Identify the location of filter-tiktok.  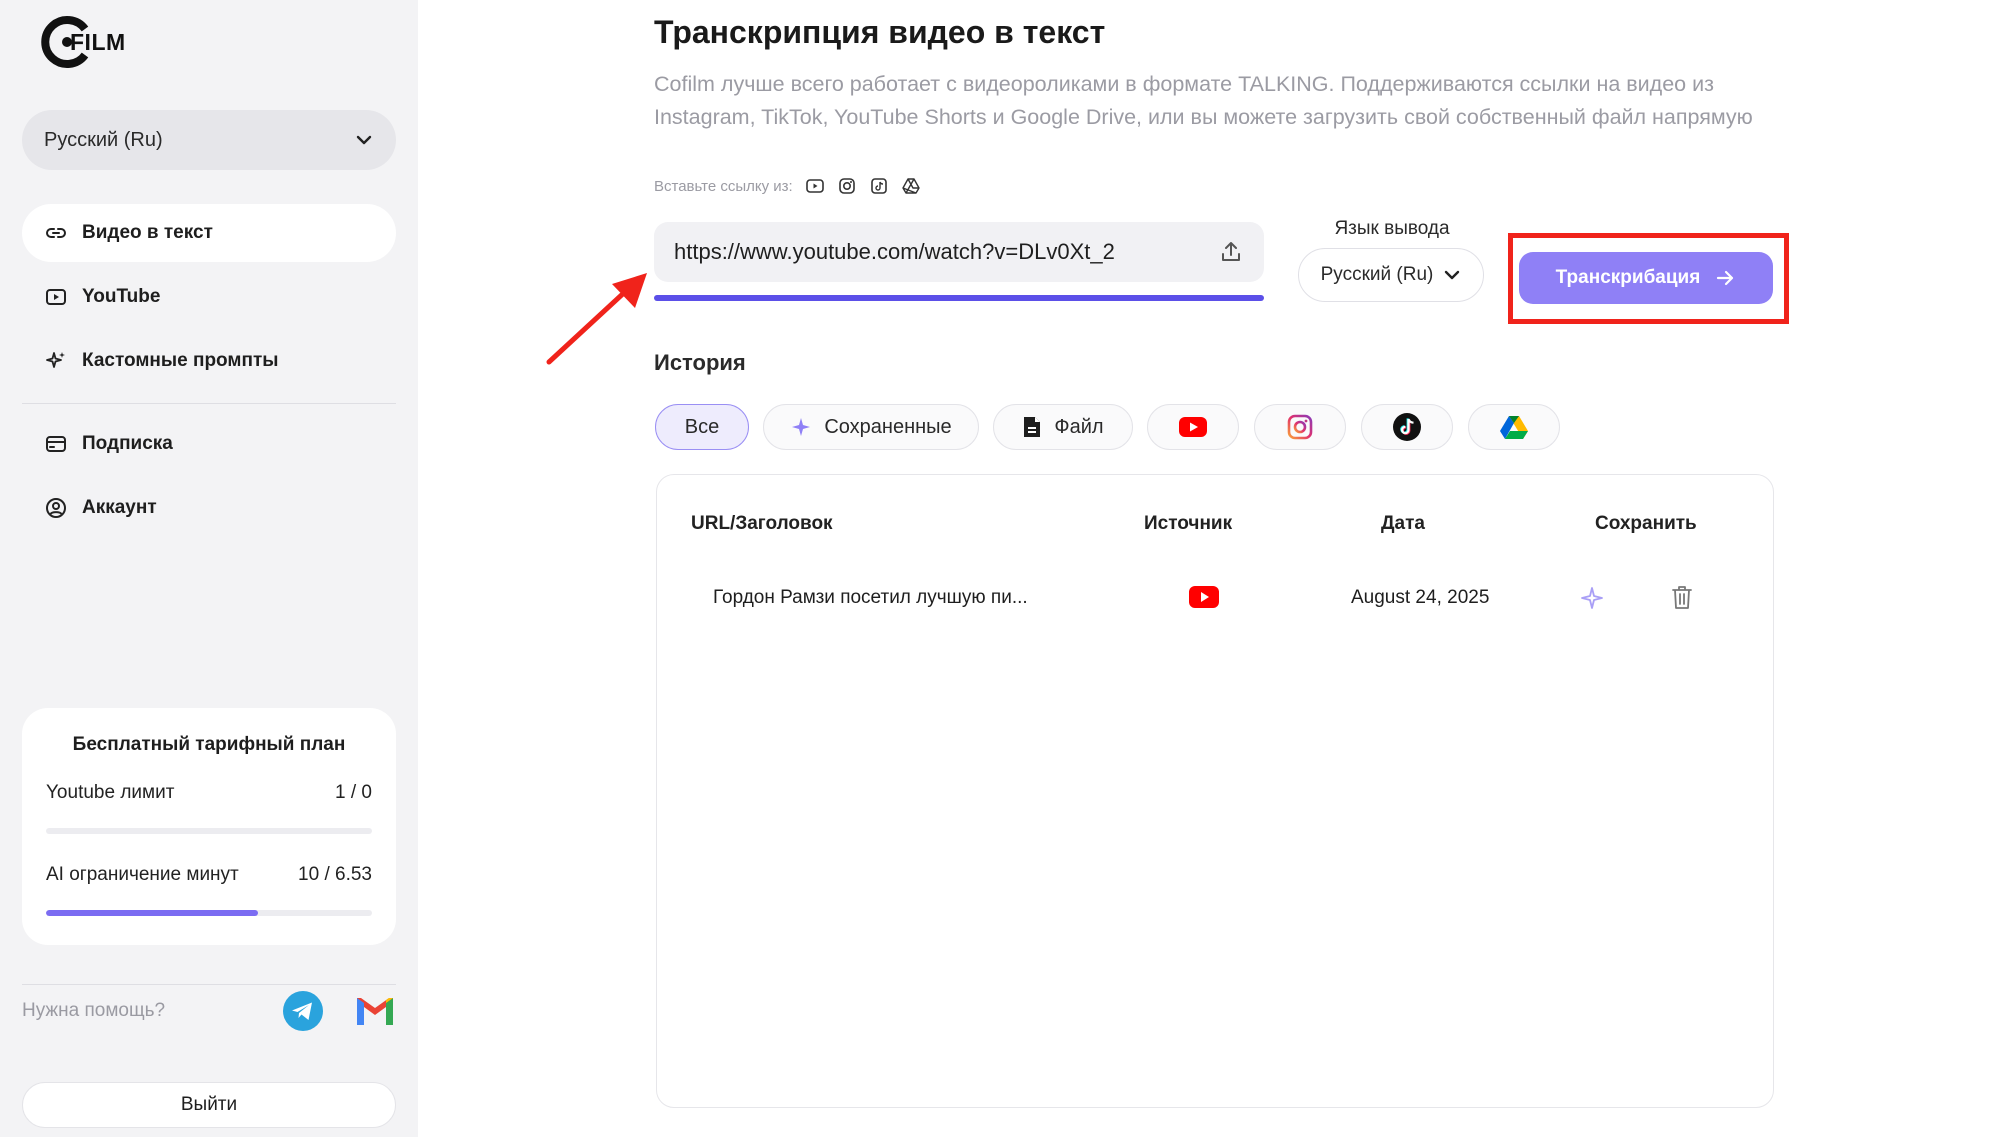
(1407, 427).